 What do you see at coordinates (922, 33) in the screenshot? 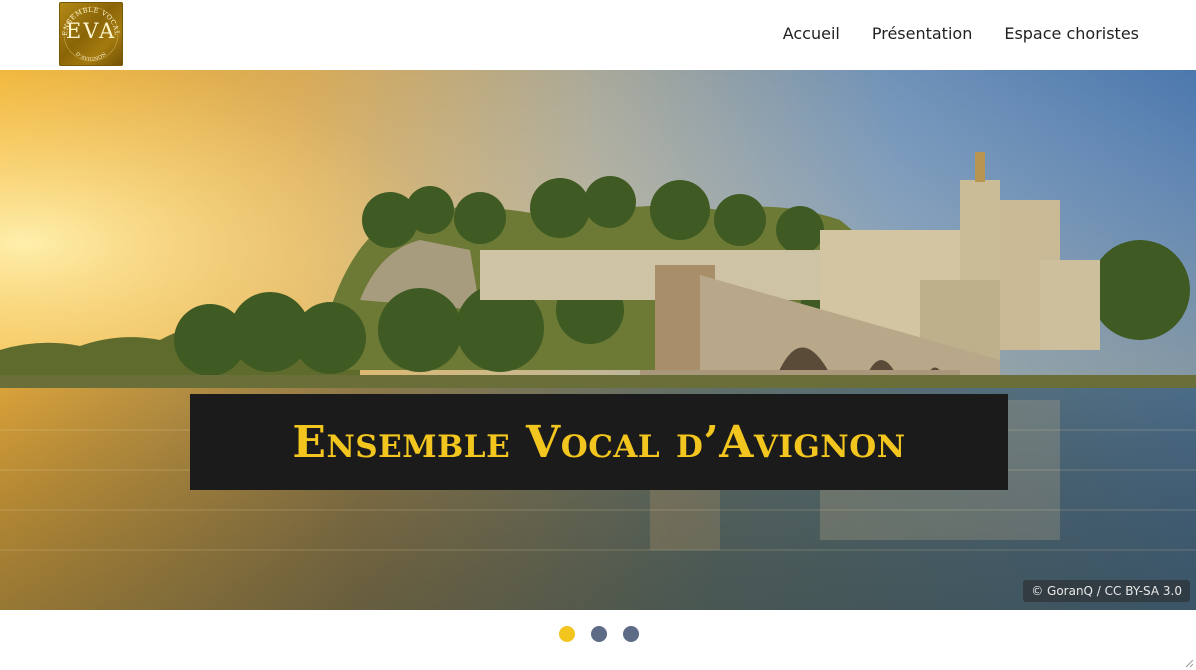
I see `nav-link-presentation: Présentation` at bounding box center [922, 33].